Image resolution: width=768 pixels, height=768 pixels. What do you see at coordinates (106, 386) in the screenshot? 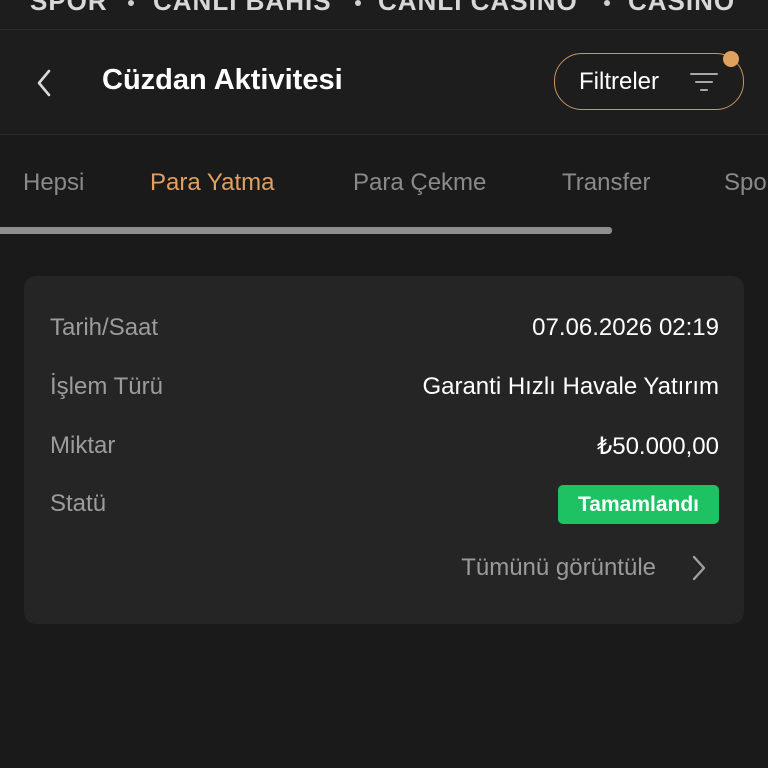
I see `transaction-type-label: İşlem Türü` at bounding box center [106, 386].